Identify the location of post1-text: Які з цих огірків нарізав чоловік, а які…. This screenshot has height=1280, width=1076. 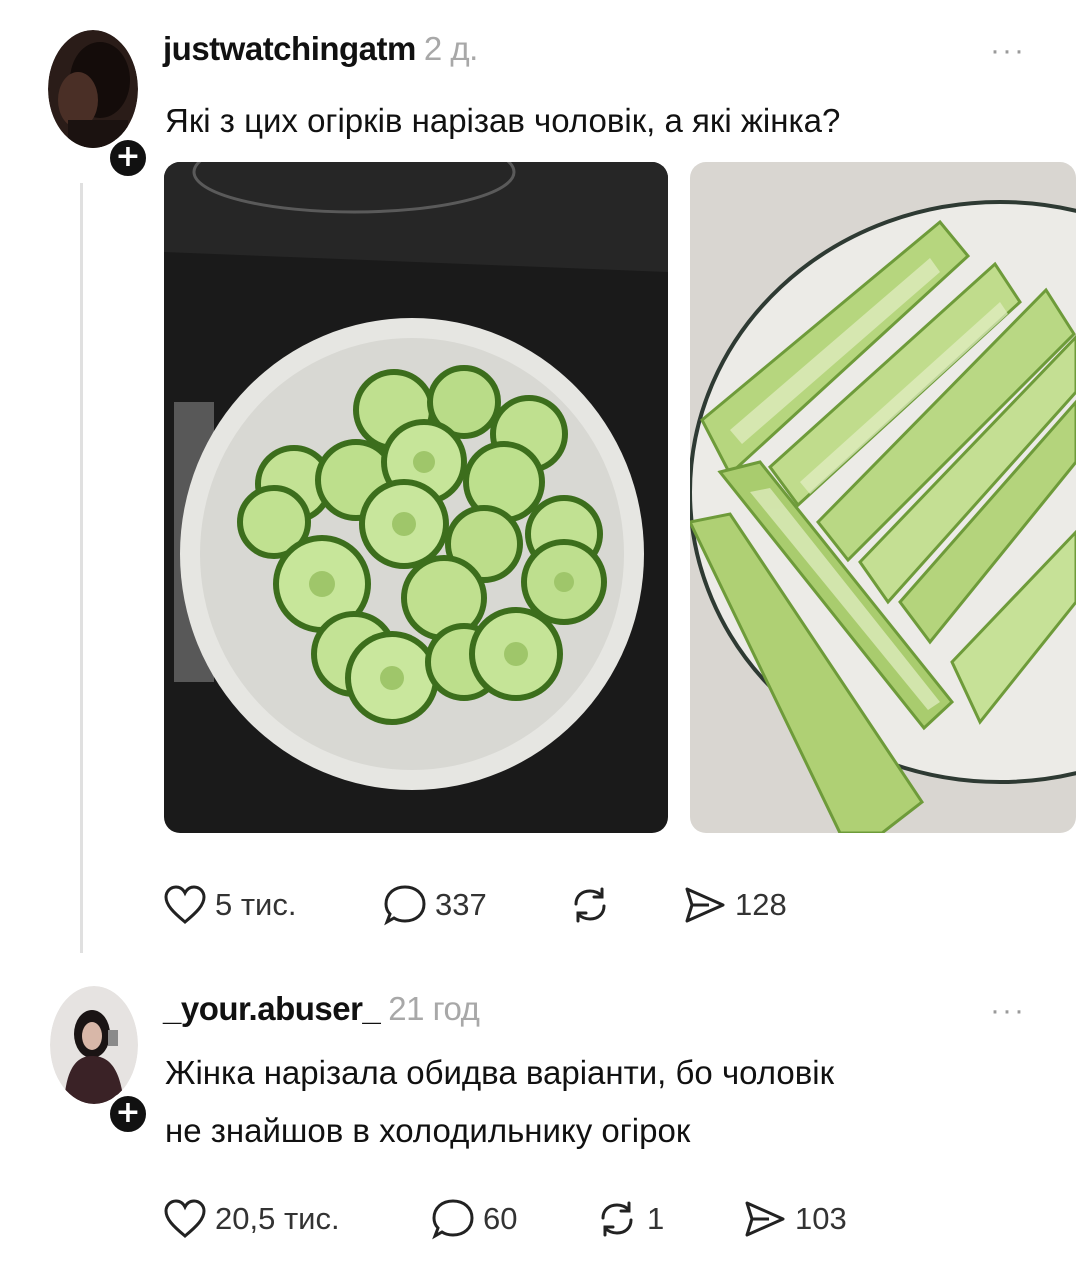
(503, 120).